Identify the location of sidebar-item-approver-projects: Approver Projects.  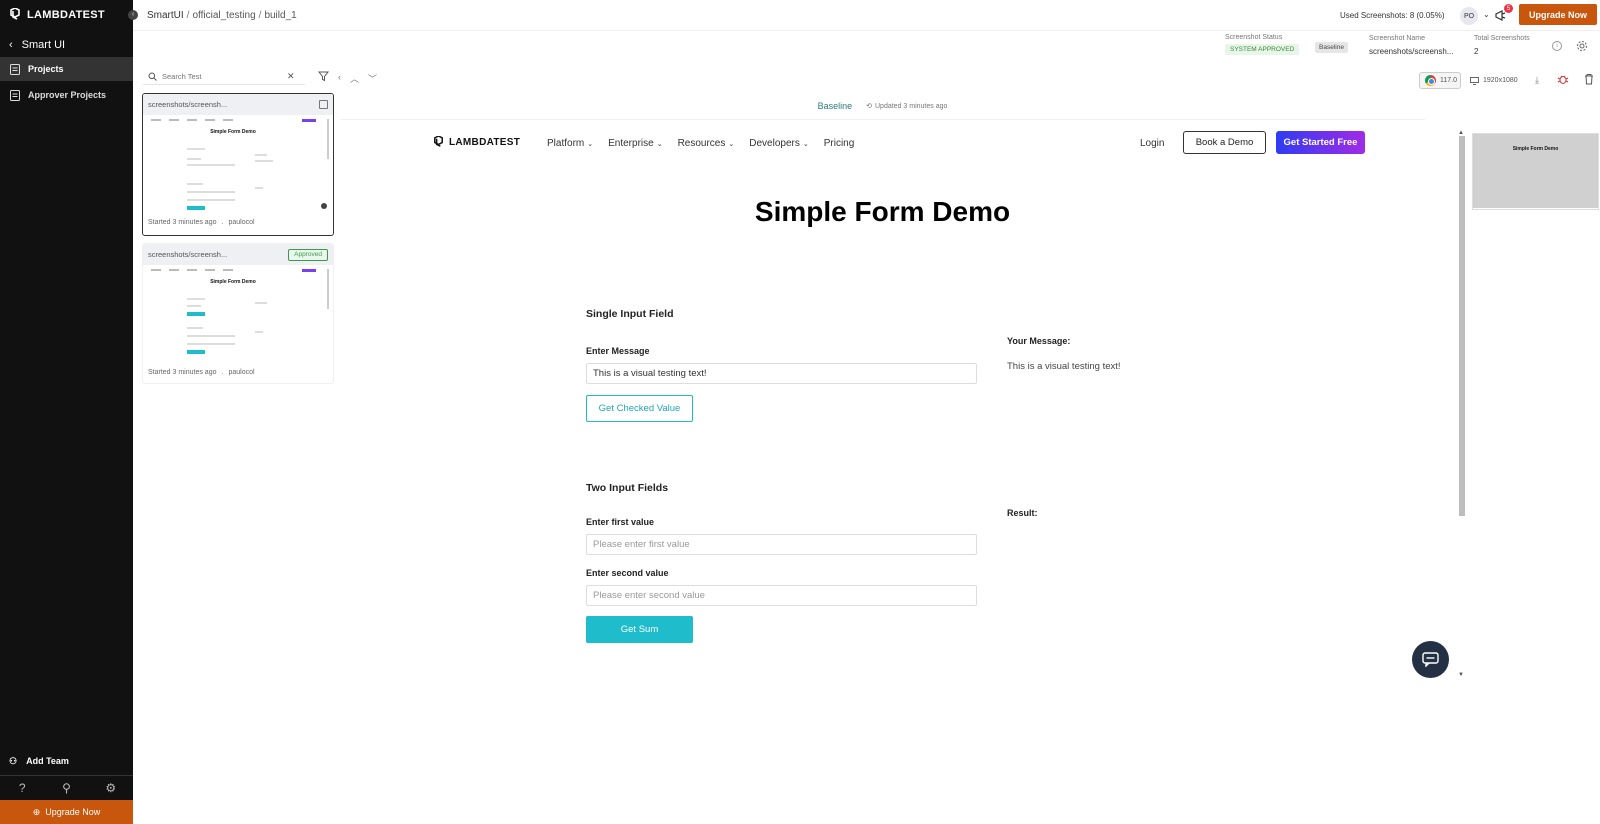
(66, 95).